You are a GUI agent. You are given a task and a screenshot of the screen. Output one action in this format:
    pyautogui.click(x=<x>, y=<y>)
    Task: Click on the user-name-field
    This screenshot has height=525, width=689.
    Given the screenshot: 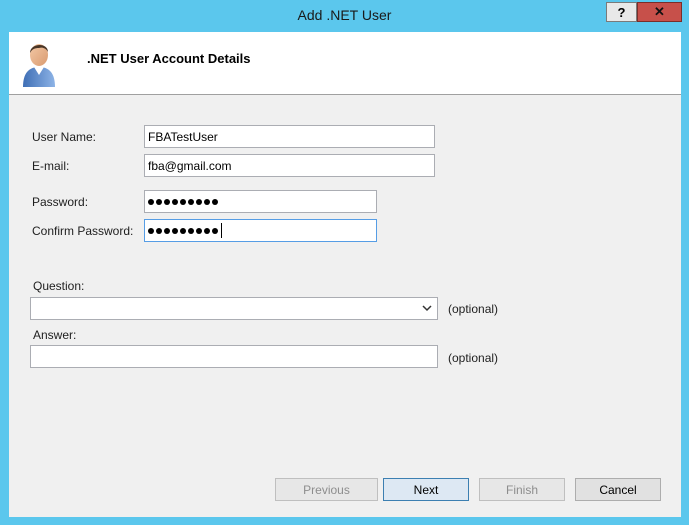 What is the action you would take?
    pyautogui.click(x=289, y=136)
    